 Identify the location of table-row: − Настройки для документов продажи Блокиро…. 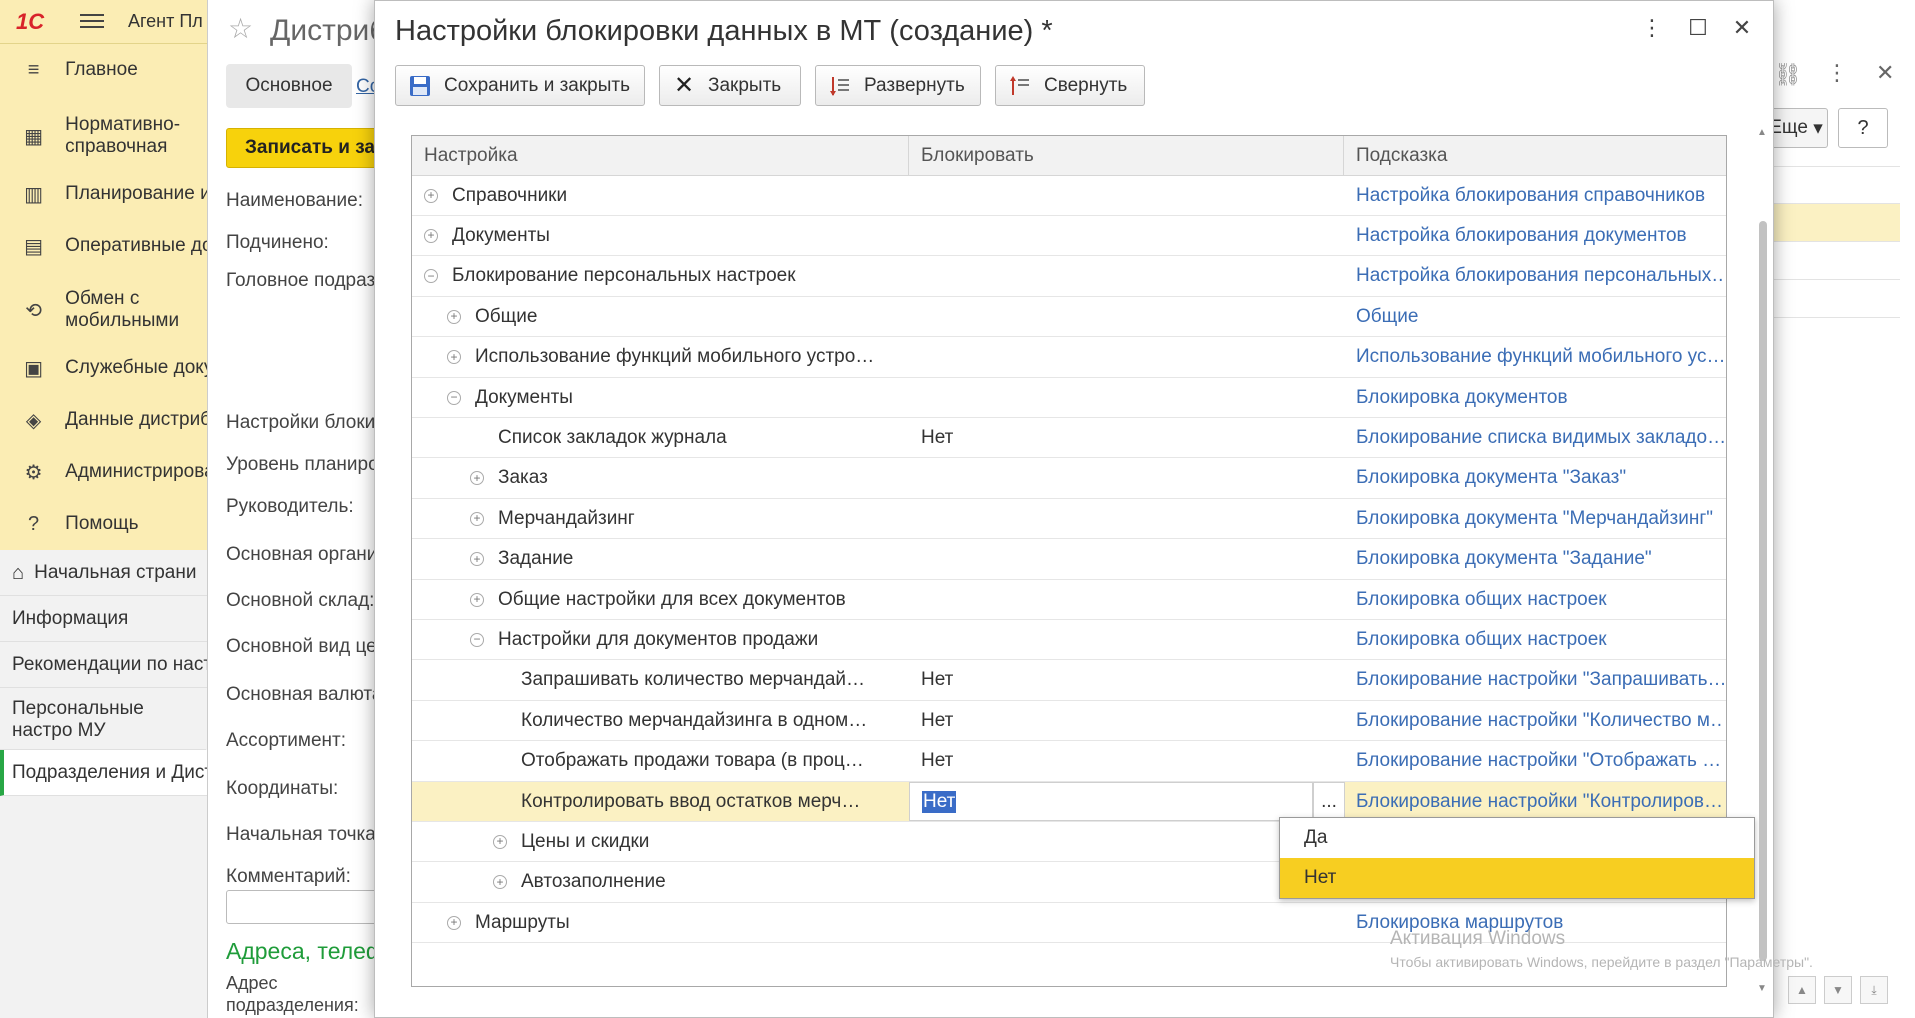
(1069, 640).